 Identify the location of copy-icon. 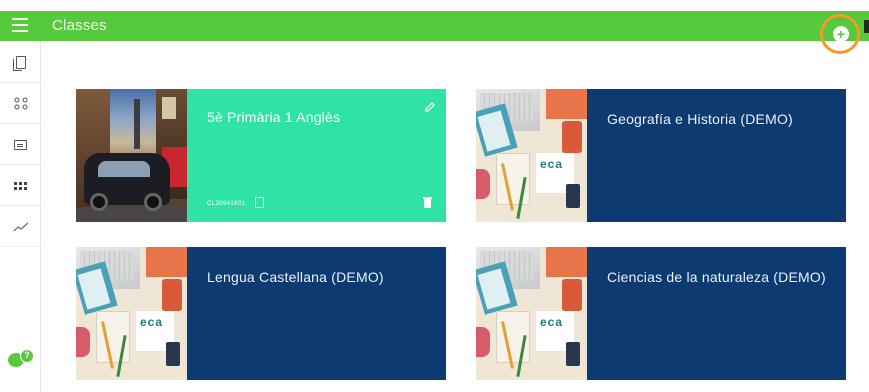
(259, 202).